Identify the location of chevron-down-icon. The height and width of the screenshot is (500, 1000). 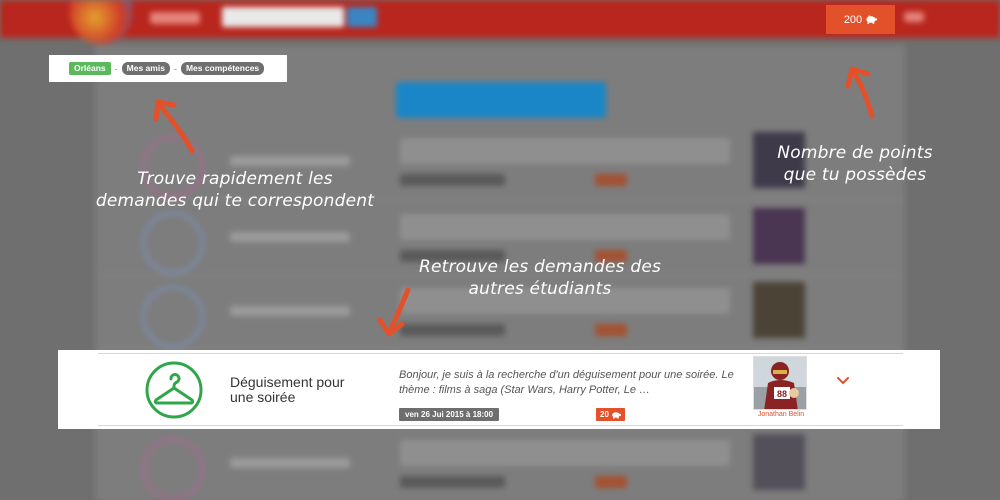
(843, 381).